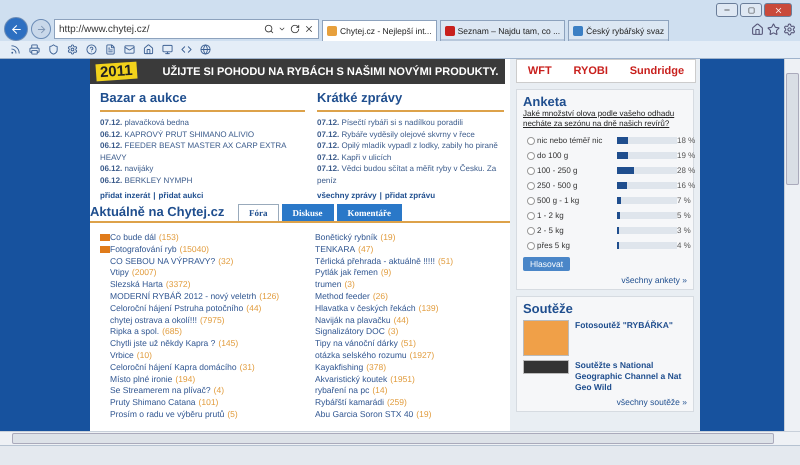 The image size is (800, 465). What do you see at coordinates (202, 380) in the screenshot?
I see `forum-link: Místo plné ironie (194)` at bounding box center [202, 380].